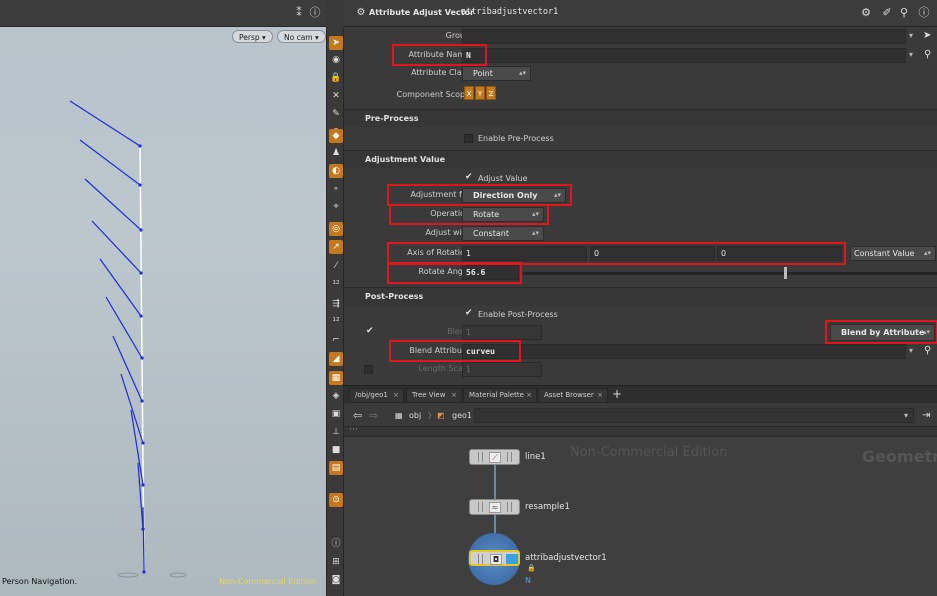 Image resolution: width=937 pixels, height=596 pixels. What do you see at coordinates (906, 415) in the screenshot?
I see `path-dropdown-icon: ▾` at bounding box center [906, 415].